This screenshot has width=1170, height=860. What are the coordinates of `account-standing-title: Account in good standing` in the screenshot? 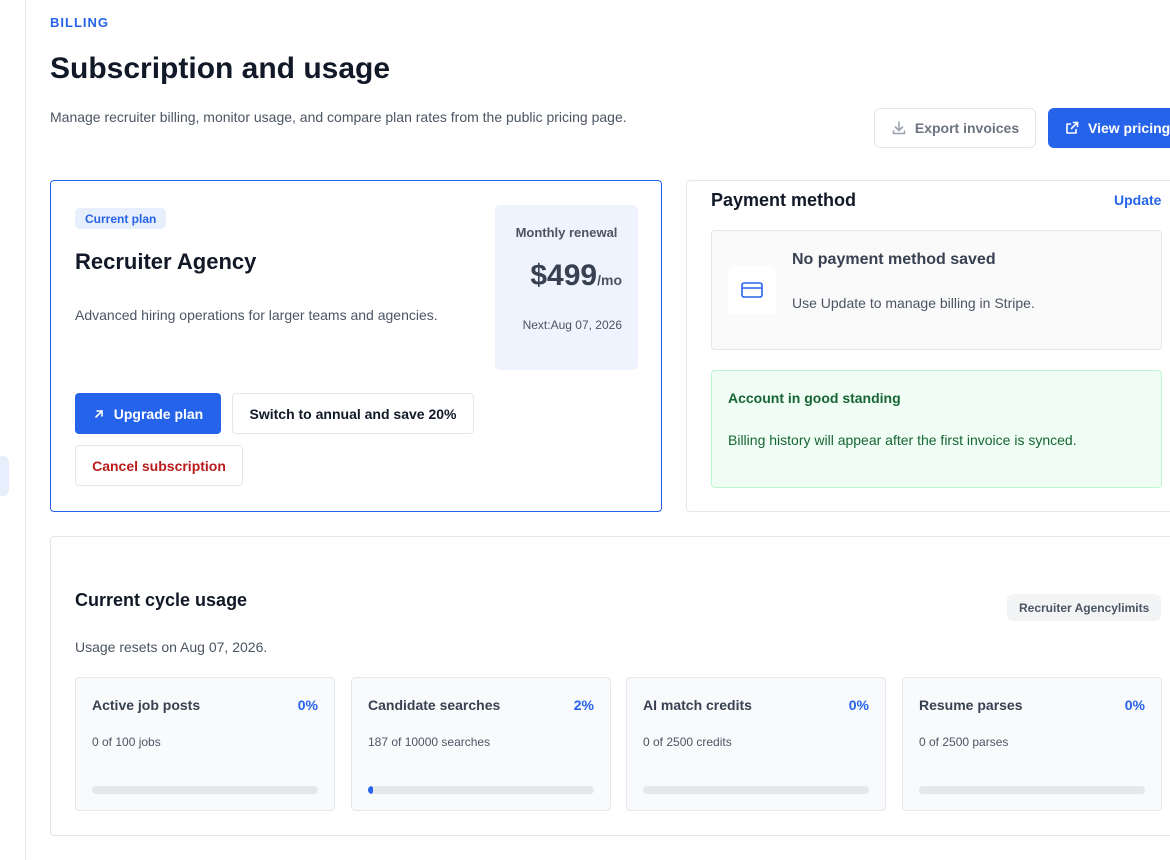 It's located at (814, 398).